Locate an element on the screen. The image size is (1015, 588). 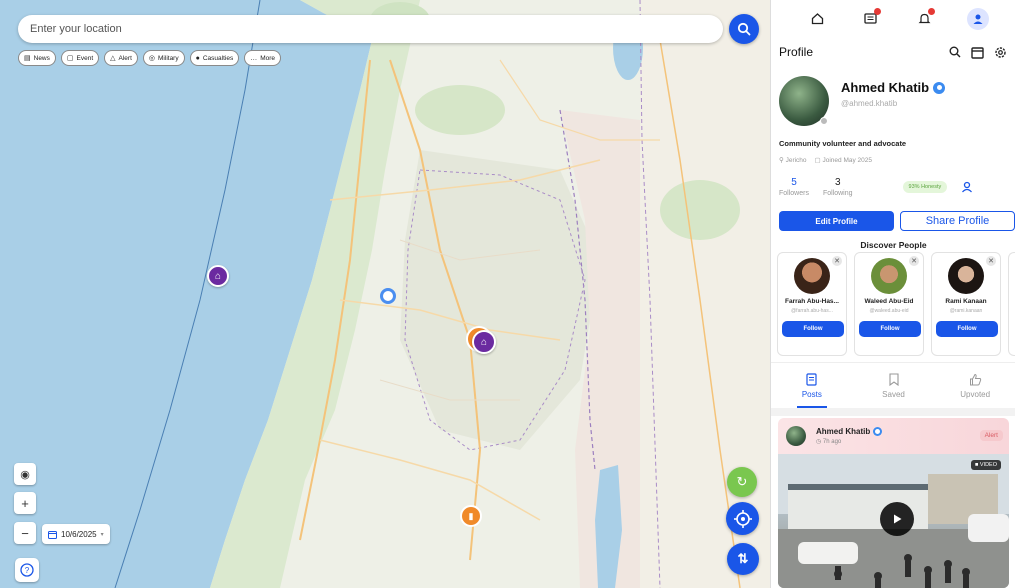
followers-stat: 5 Followers is located at coordinates (794, 187).